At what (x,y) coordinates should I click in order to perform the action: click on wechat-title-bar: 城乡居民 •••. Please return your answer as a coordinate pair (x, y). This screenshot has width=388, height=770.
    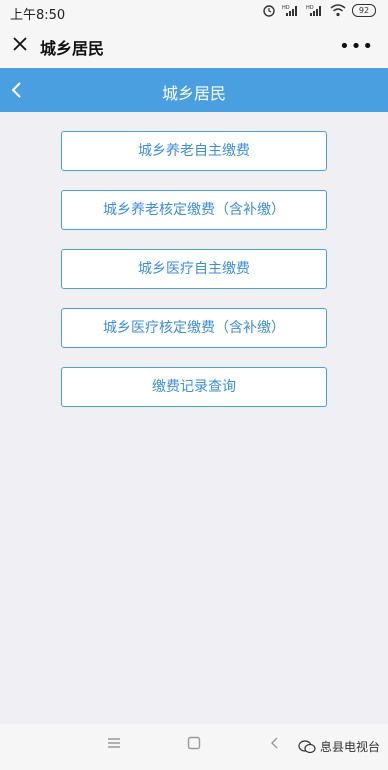
    Looking at the image, I should click on (194, 46).